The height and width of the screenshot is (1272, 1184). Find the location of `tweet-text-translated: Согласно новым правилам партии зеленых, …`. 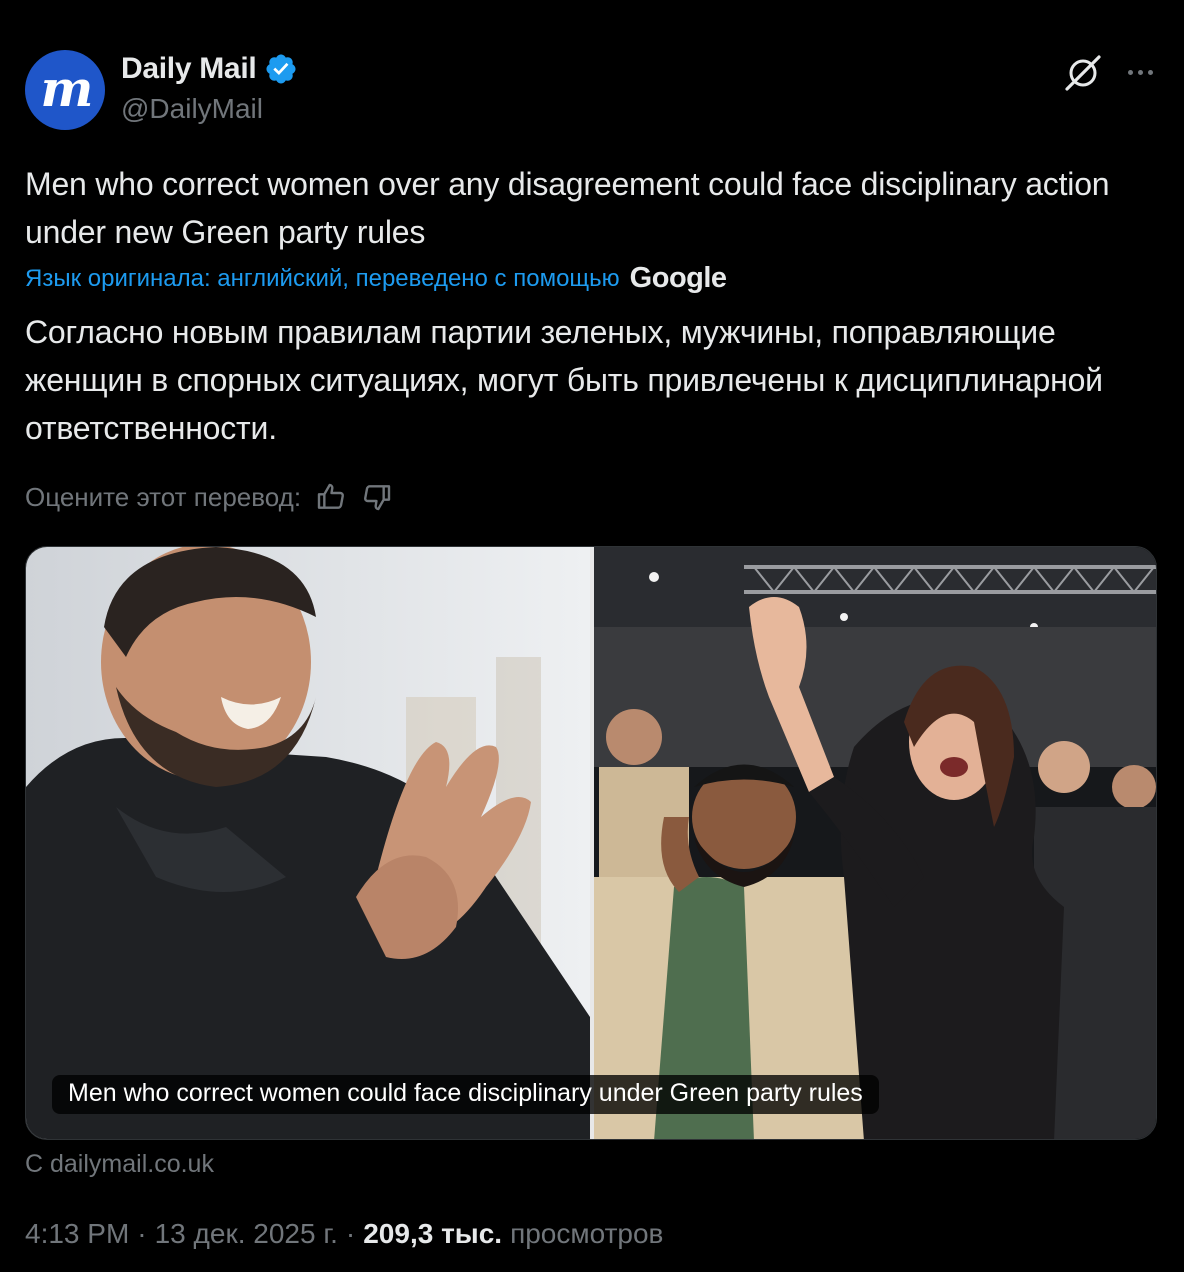

tweet-text-translated: Согласно новым правилам партии зеленых, … is located at coordinates (564, 380).